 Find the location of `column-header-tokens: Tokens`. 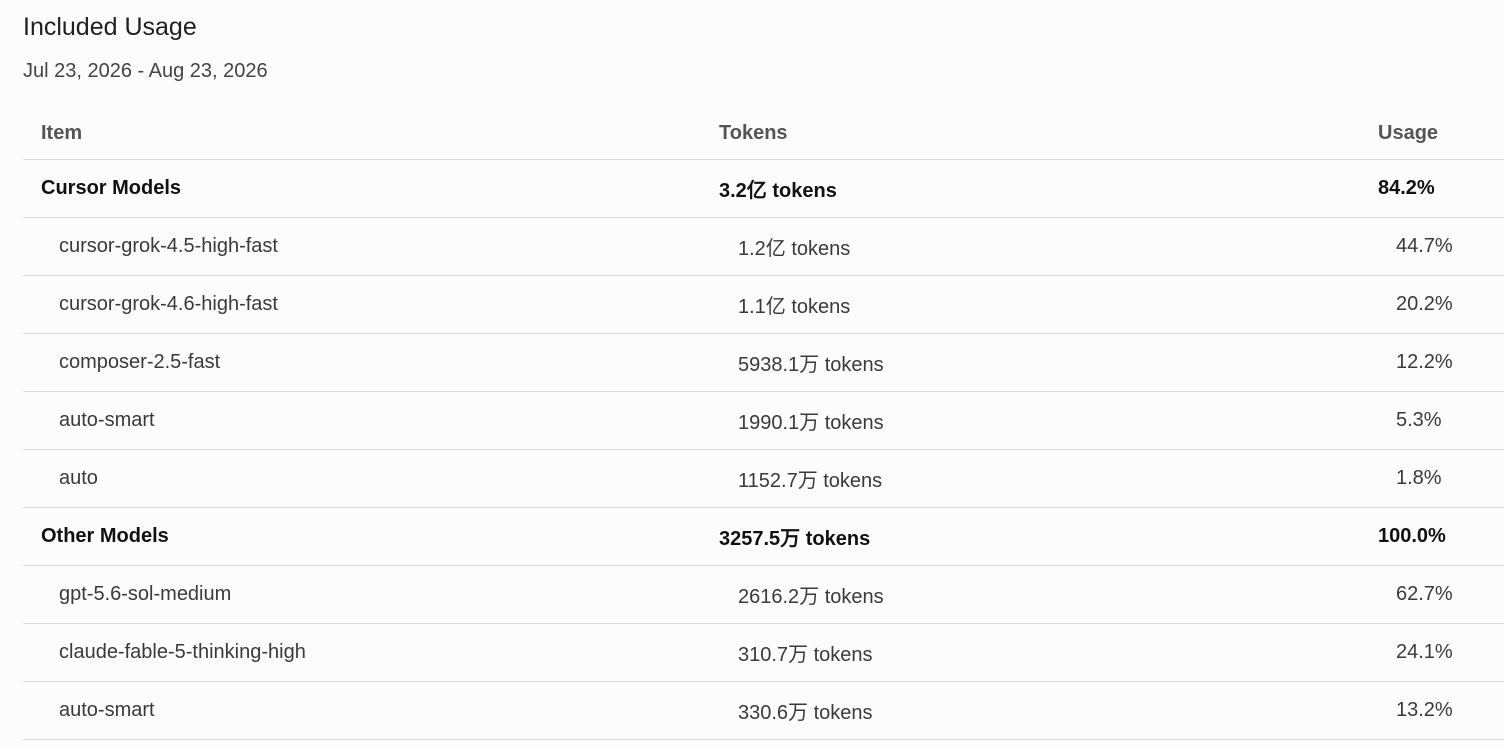

column-header-tokens: Tokens is located at coordinates (753, 133).